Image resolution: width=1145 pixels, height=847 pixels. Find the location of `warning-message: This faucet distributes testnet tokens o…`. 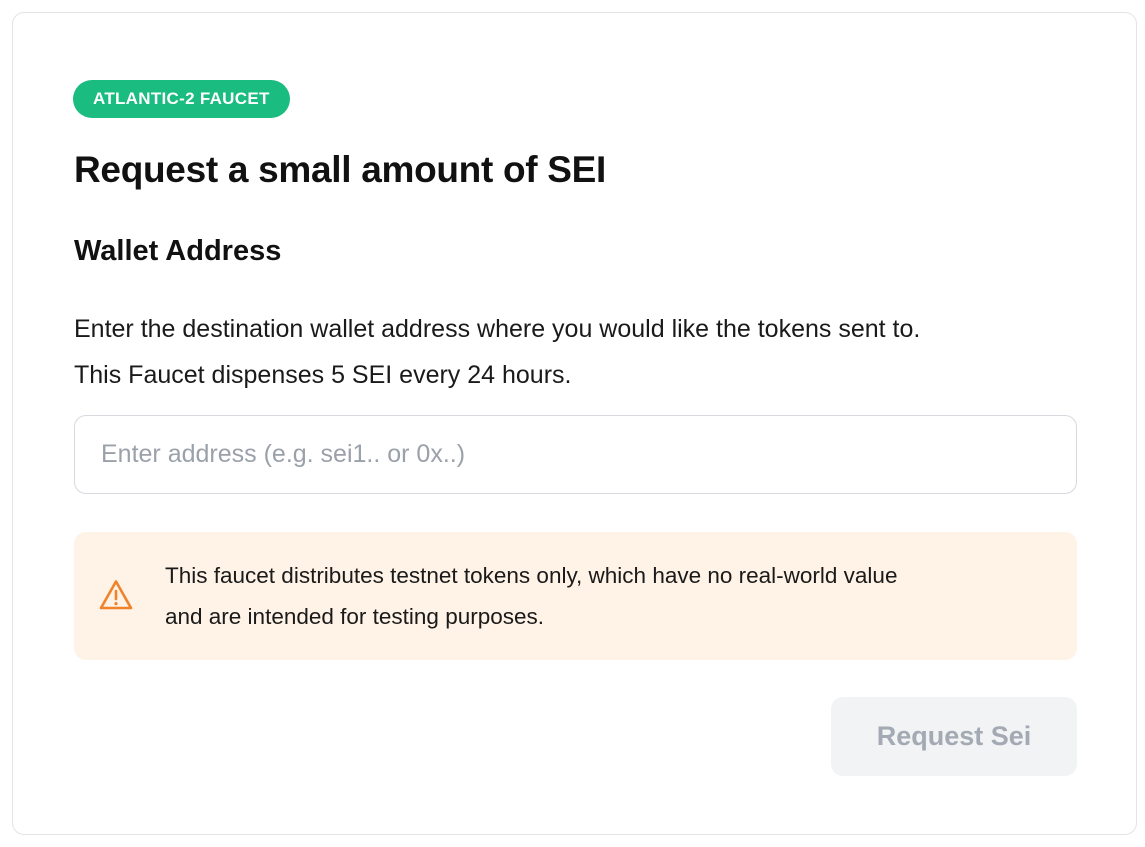

warning-message: This faucet distributes testnet tokens o… is located at coordinates (605, 596).